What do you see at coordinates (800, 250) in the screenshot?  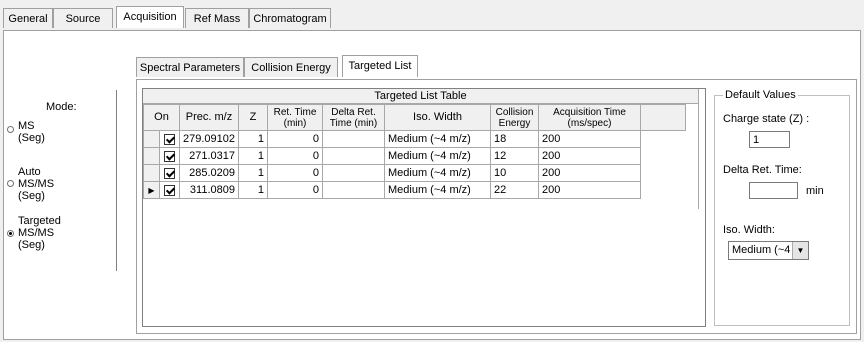 I see `chevron-down-icon: ▼` at bounding box center [800, 250].